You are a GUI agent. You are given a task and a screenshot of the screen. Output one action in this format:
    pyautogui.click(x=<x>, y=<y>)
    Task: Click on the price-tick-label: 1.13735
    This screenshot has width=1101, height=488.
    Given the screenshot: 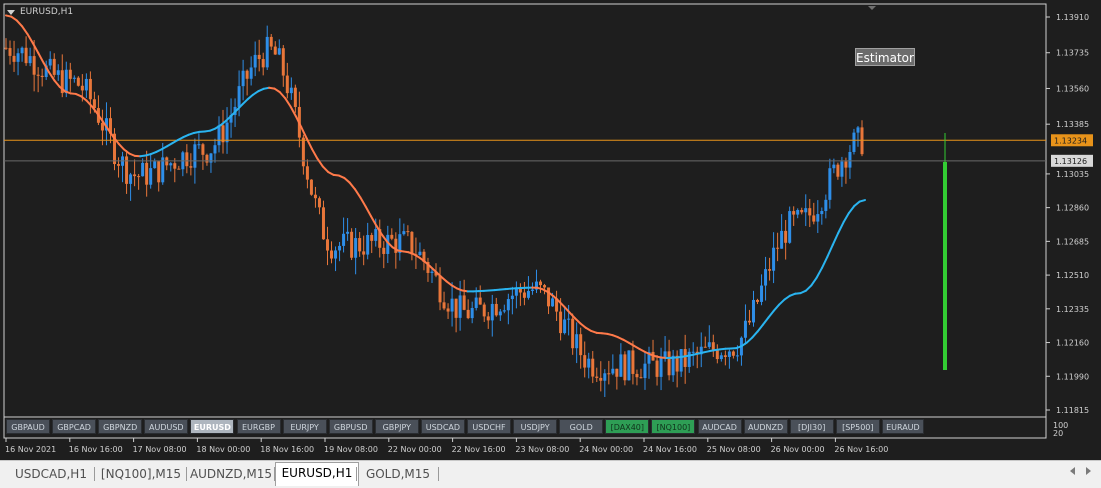 What is the action you would take?
    pyautogui.click(x=1072, y=53)
    